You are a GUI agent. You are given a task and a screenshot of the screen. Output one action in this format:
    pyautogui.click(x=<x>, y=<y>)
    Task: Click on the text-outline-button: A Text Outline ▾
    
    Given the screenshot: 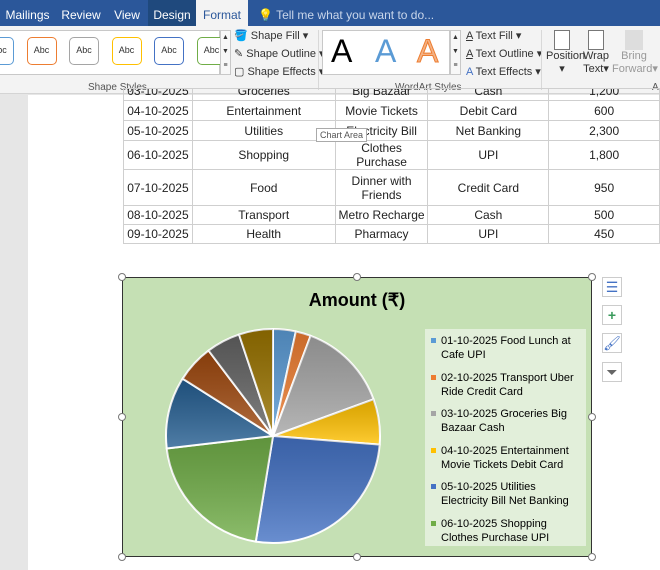 What is the action you would take?
    pyautogui.click(x=504, y=53)
    